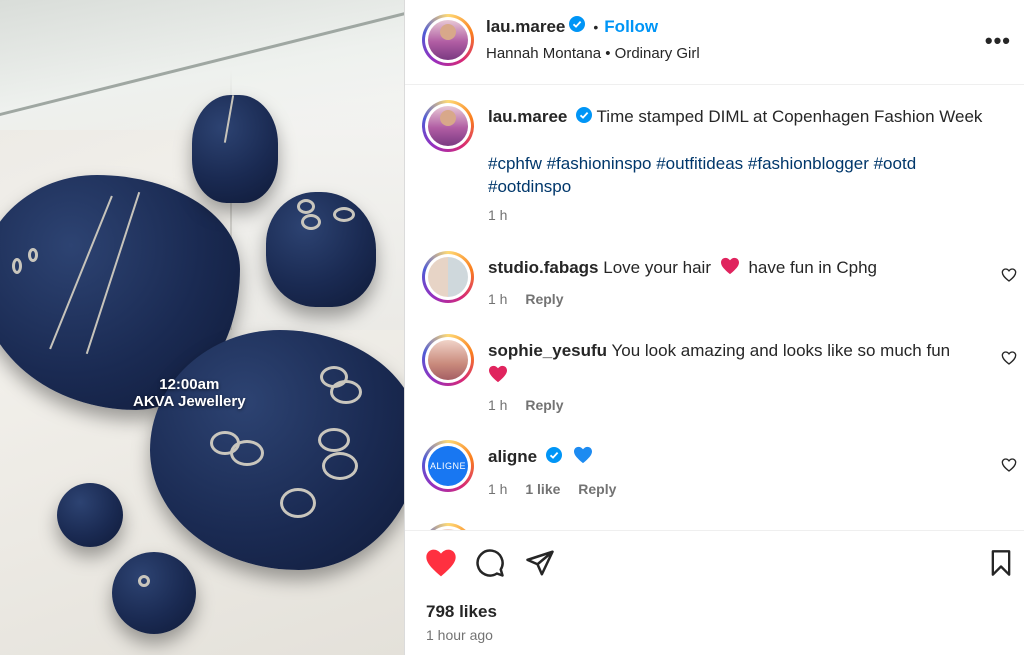 The image size is (1024, 655). What do you see at coordinates (189, 384) in the screenshot?
I see `photo-caption-time: 12:00am` at bounding box center [189, 384].